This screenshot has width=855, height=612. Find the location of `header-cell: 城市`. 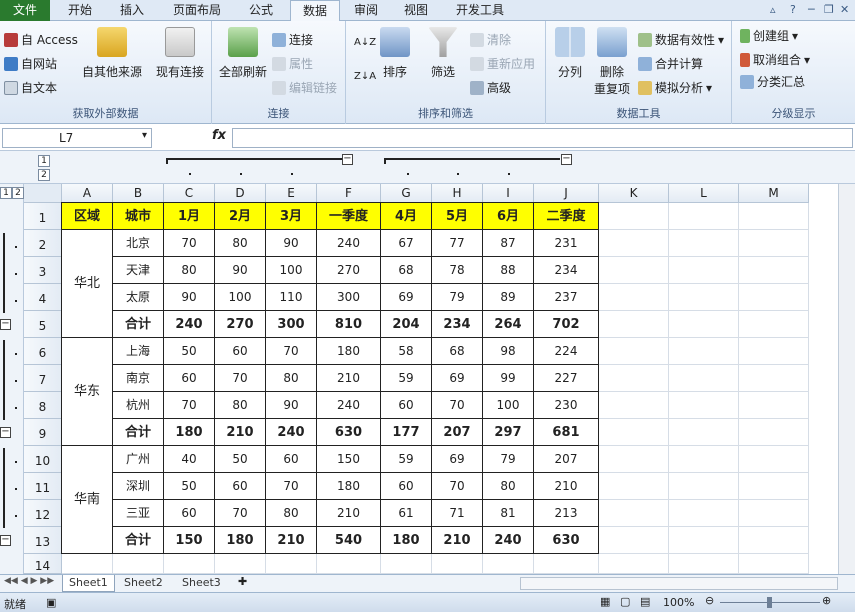

header-cell: 城市 is located at coordinates (138, 216).